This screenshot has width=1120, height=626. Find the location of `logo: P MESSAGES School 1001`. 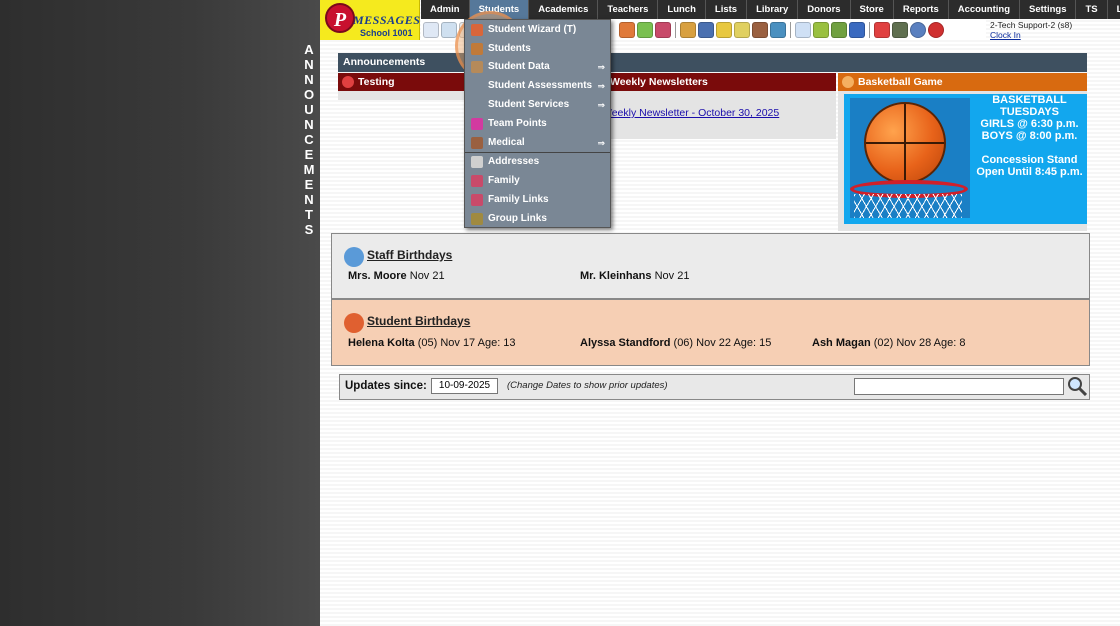

logo: P MESSAGES School 1001 is located at coordinates (370, 20).